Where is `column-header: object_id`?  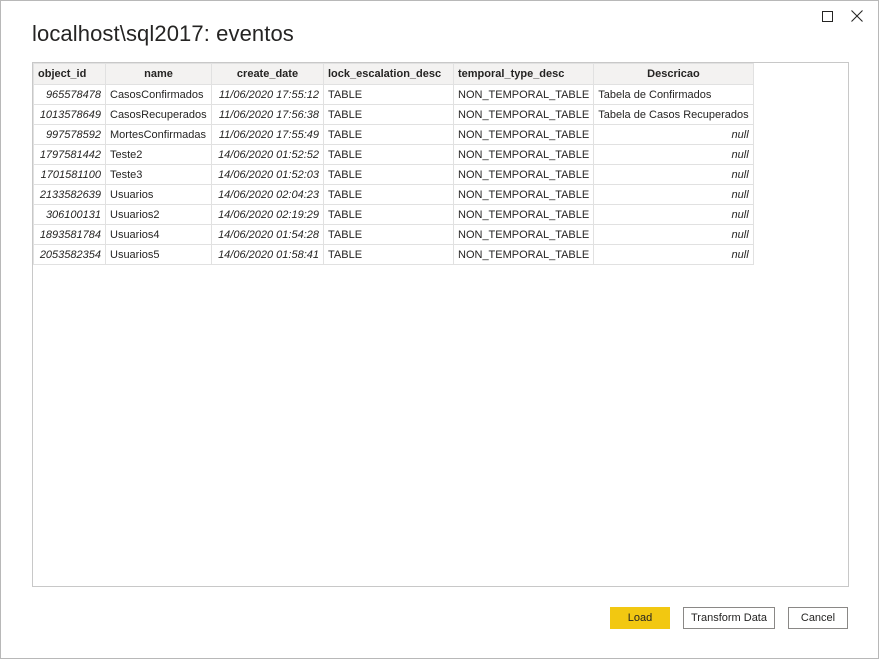 column-header: object_id is located at coordinates (69, 74).